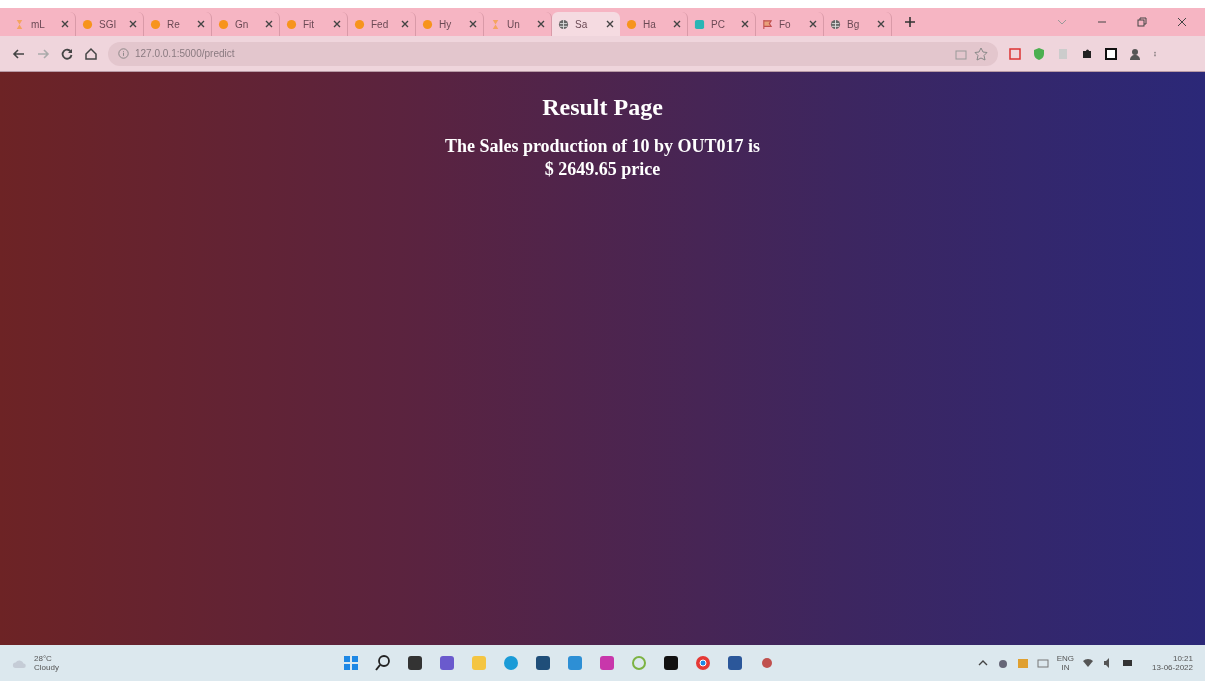 This screenshot has width=1205, height=681. I want to click on result-text: The Sales production of 10 by OUT017 is $ 2649.65 price, so click(602, 158).